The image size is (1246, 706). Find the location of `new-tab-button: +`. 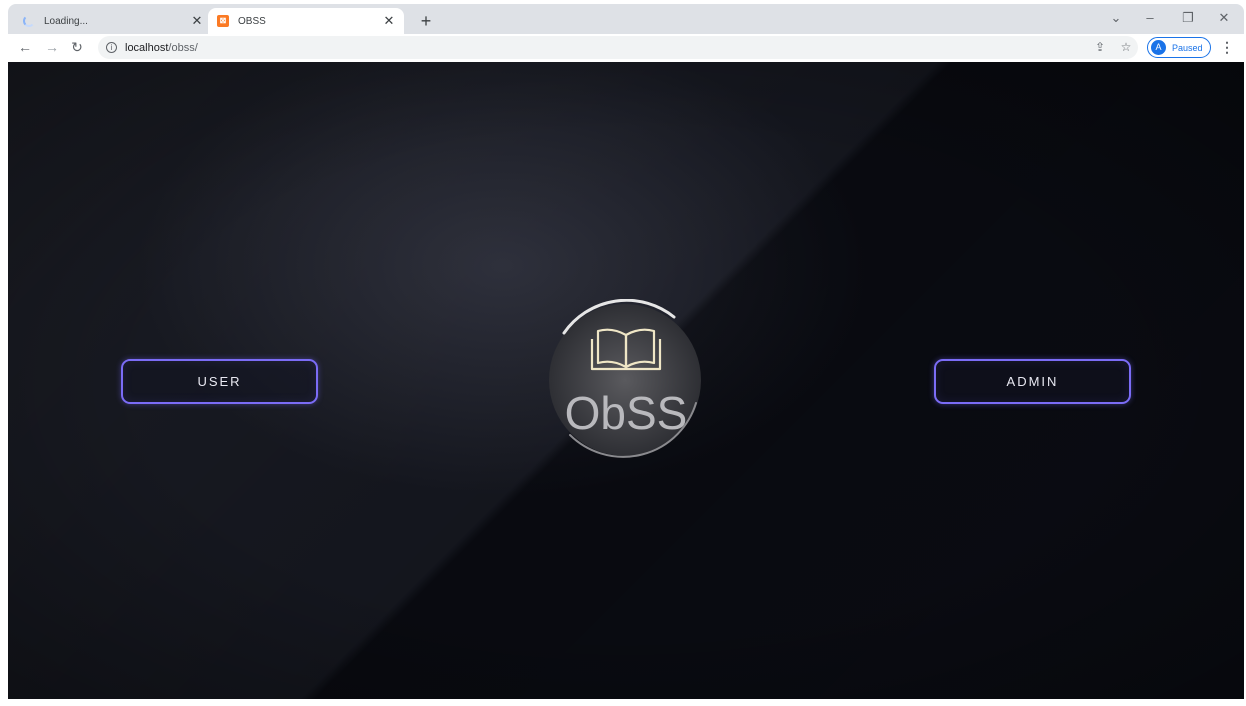

new-tab-button: + is located at coordinates (426, 22).